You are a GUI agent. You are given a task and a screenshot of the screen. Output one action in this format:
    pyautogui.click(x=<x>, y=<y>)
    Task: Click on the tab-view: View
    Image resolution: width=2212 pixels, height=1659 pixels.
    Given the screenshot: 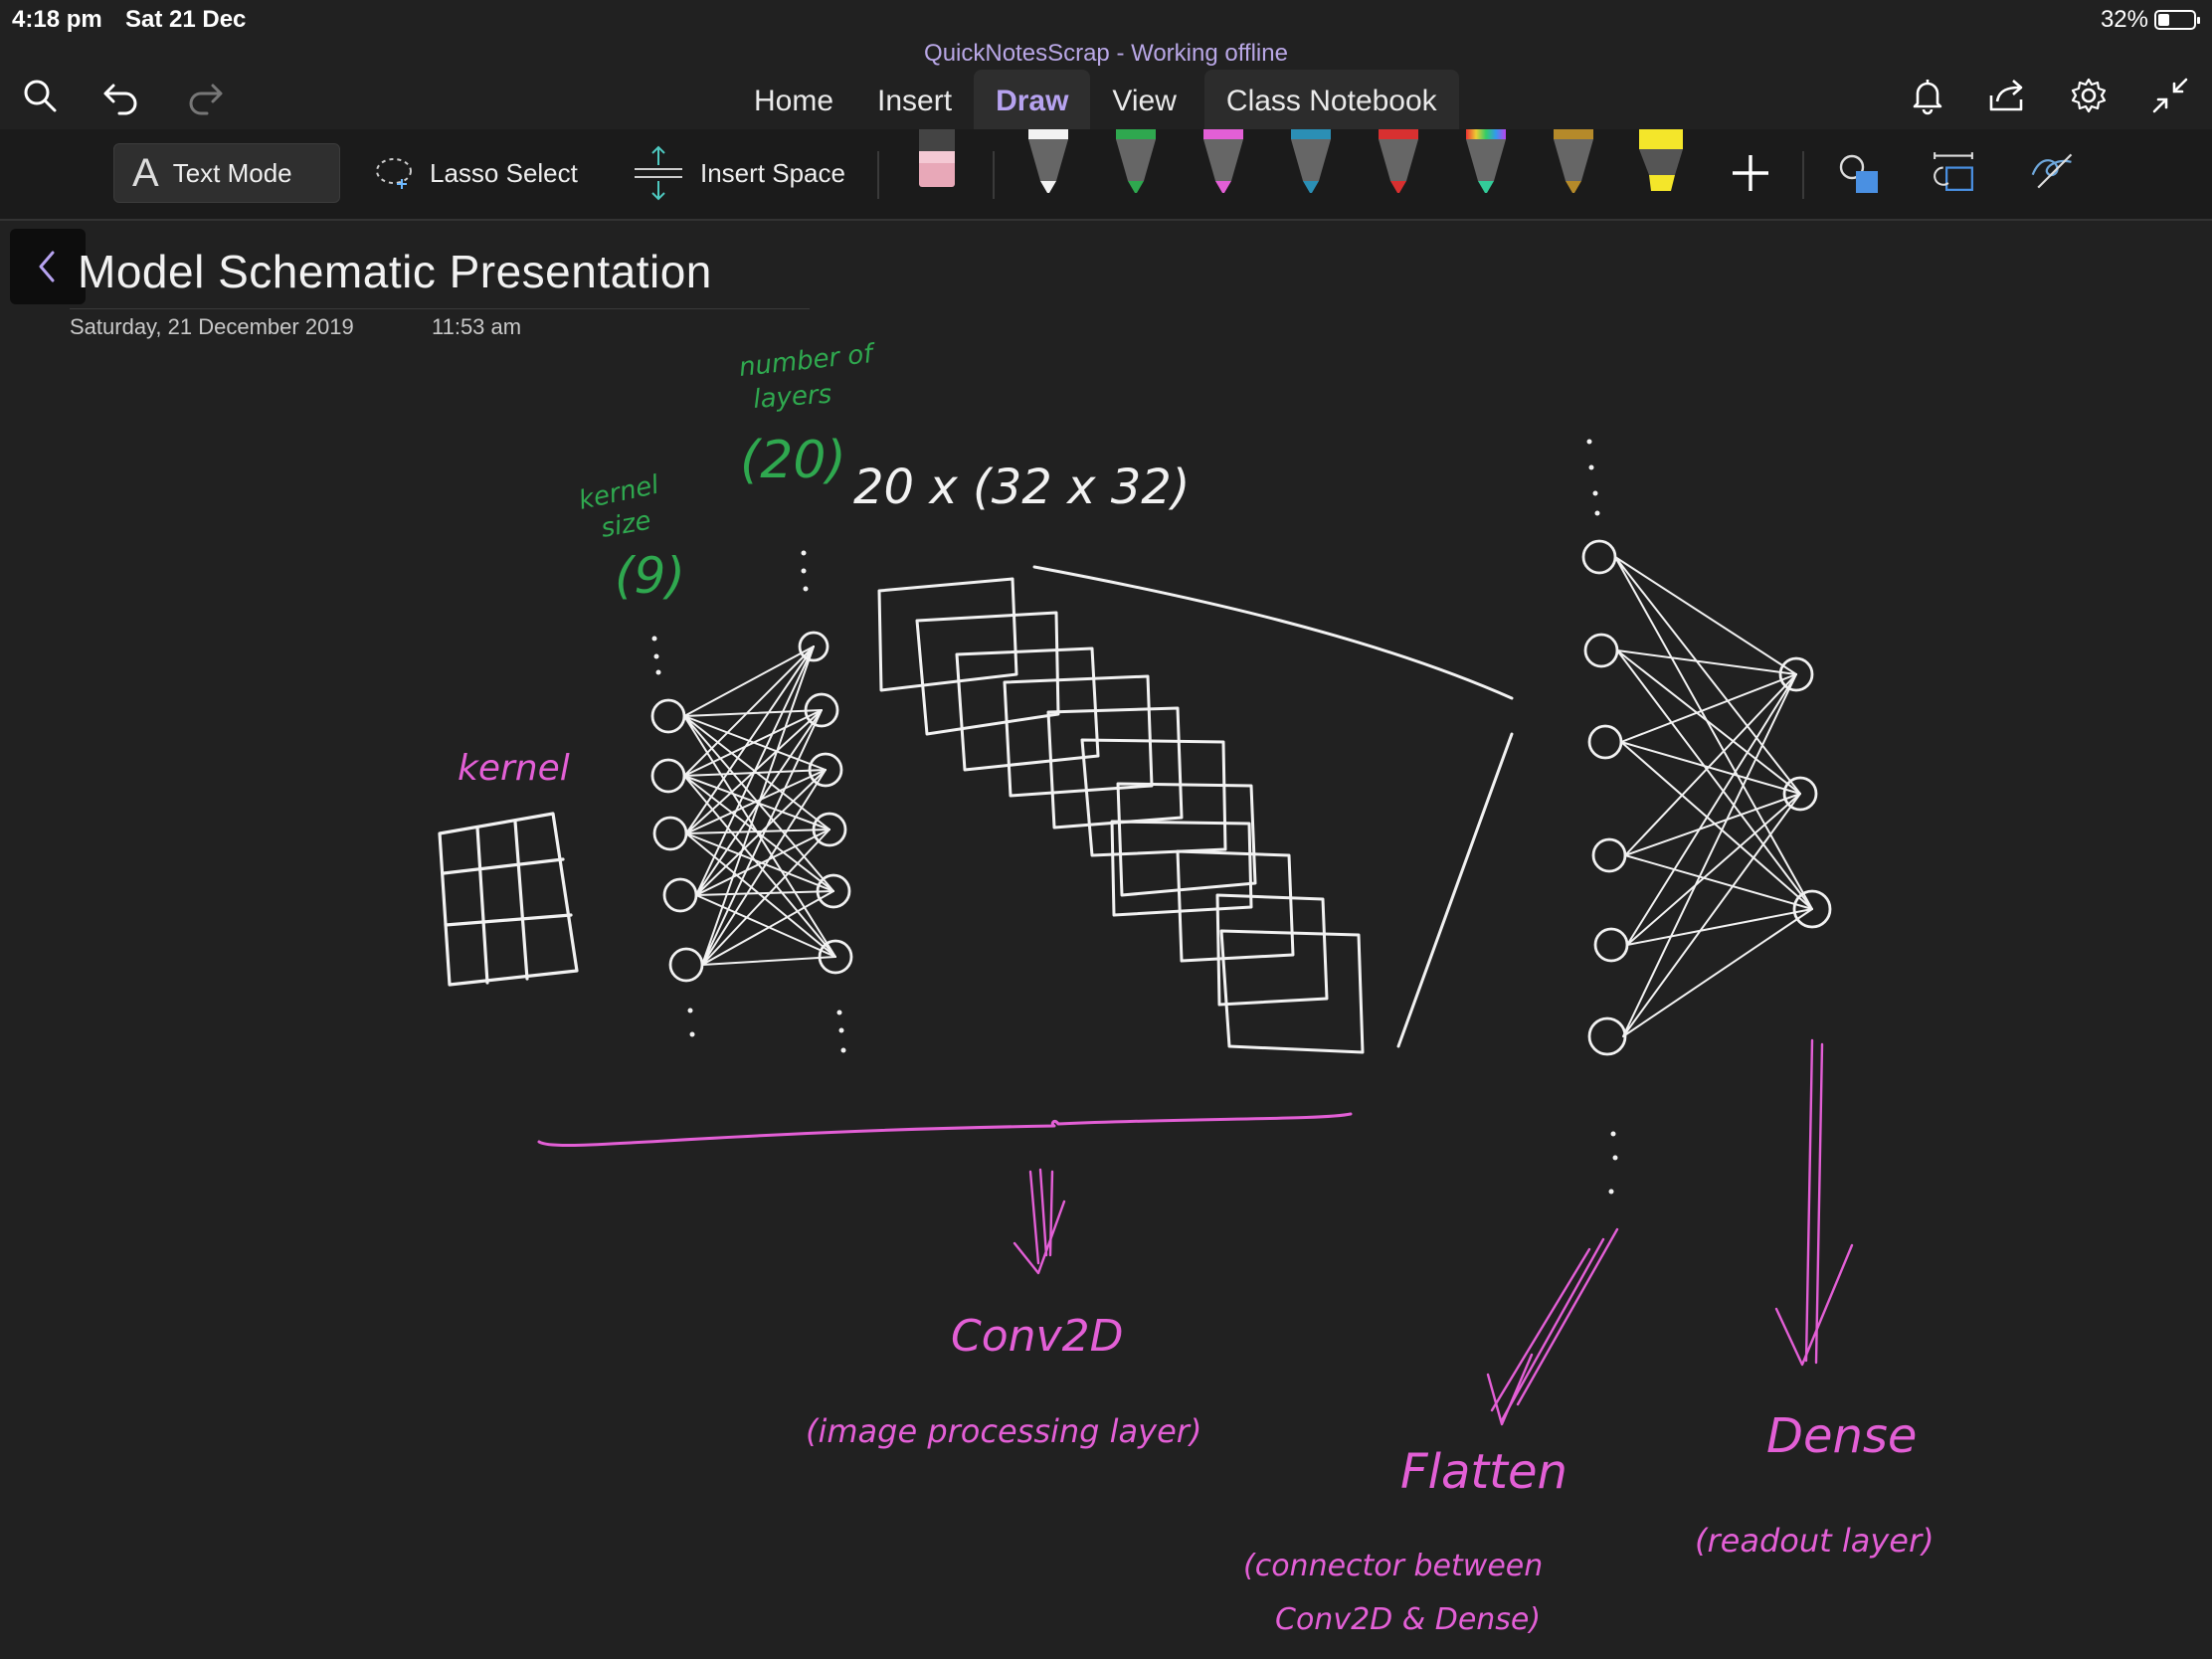 What is the action you would take?
    pyautogui.click(x=1144, y=99)
    